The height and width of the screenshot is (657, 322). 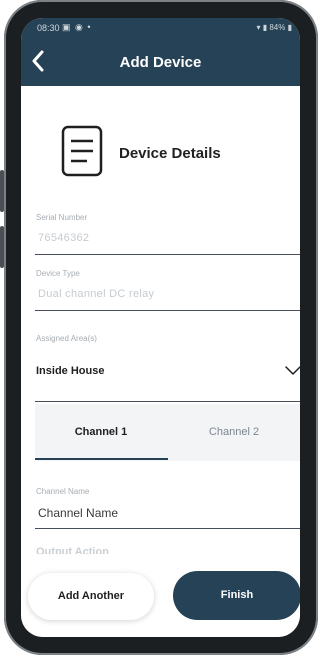 I want to click on channel-tabs: Channel 1 Channel 2, so click(x=167, y=432).